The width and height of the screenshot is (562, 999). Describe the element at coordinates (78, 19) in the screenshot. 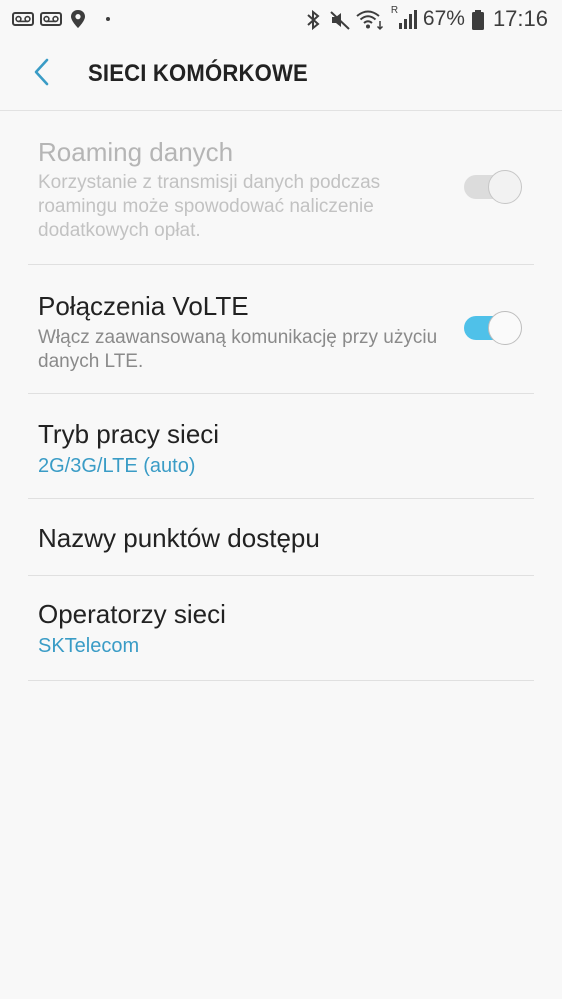

I see `location-icon` at that location.